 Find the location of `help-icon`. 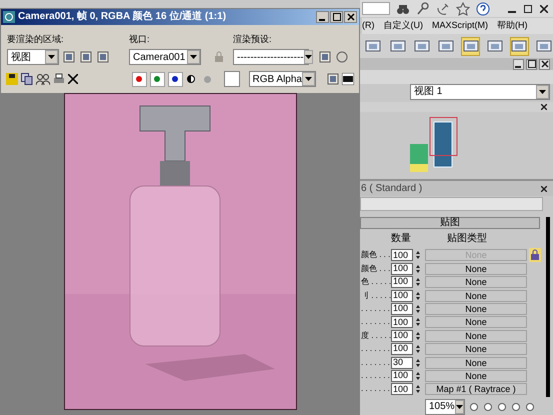

help-icon is located at coordinates (483, 9).